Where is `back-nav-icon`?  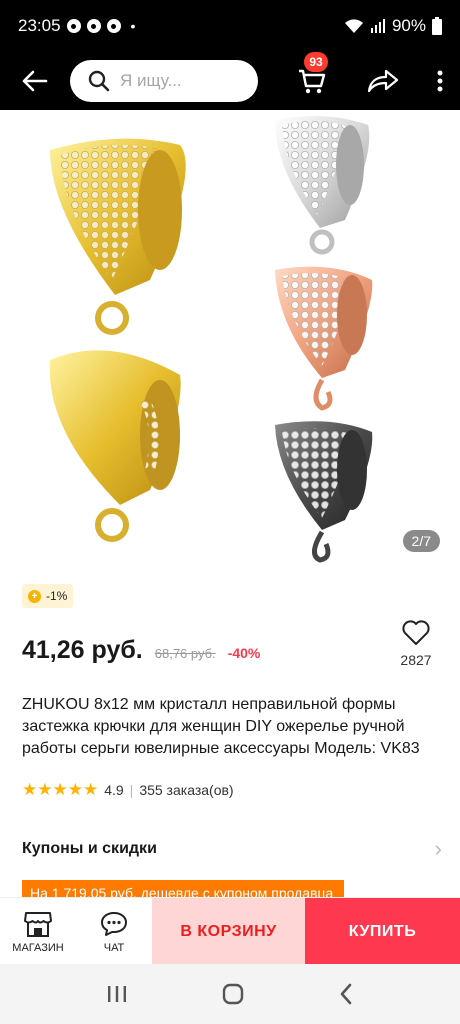 back-nav-icon is located at coordinates (346, 994).